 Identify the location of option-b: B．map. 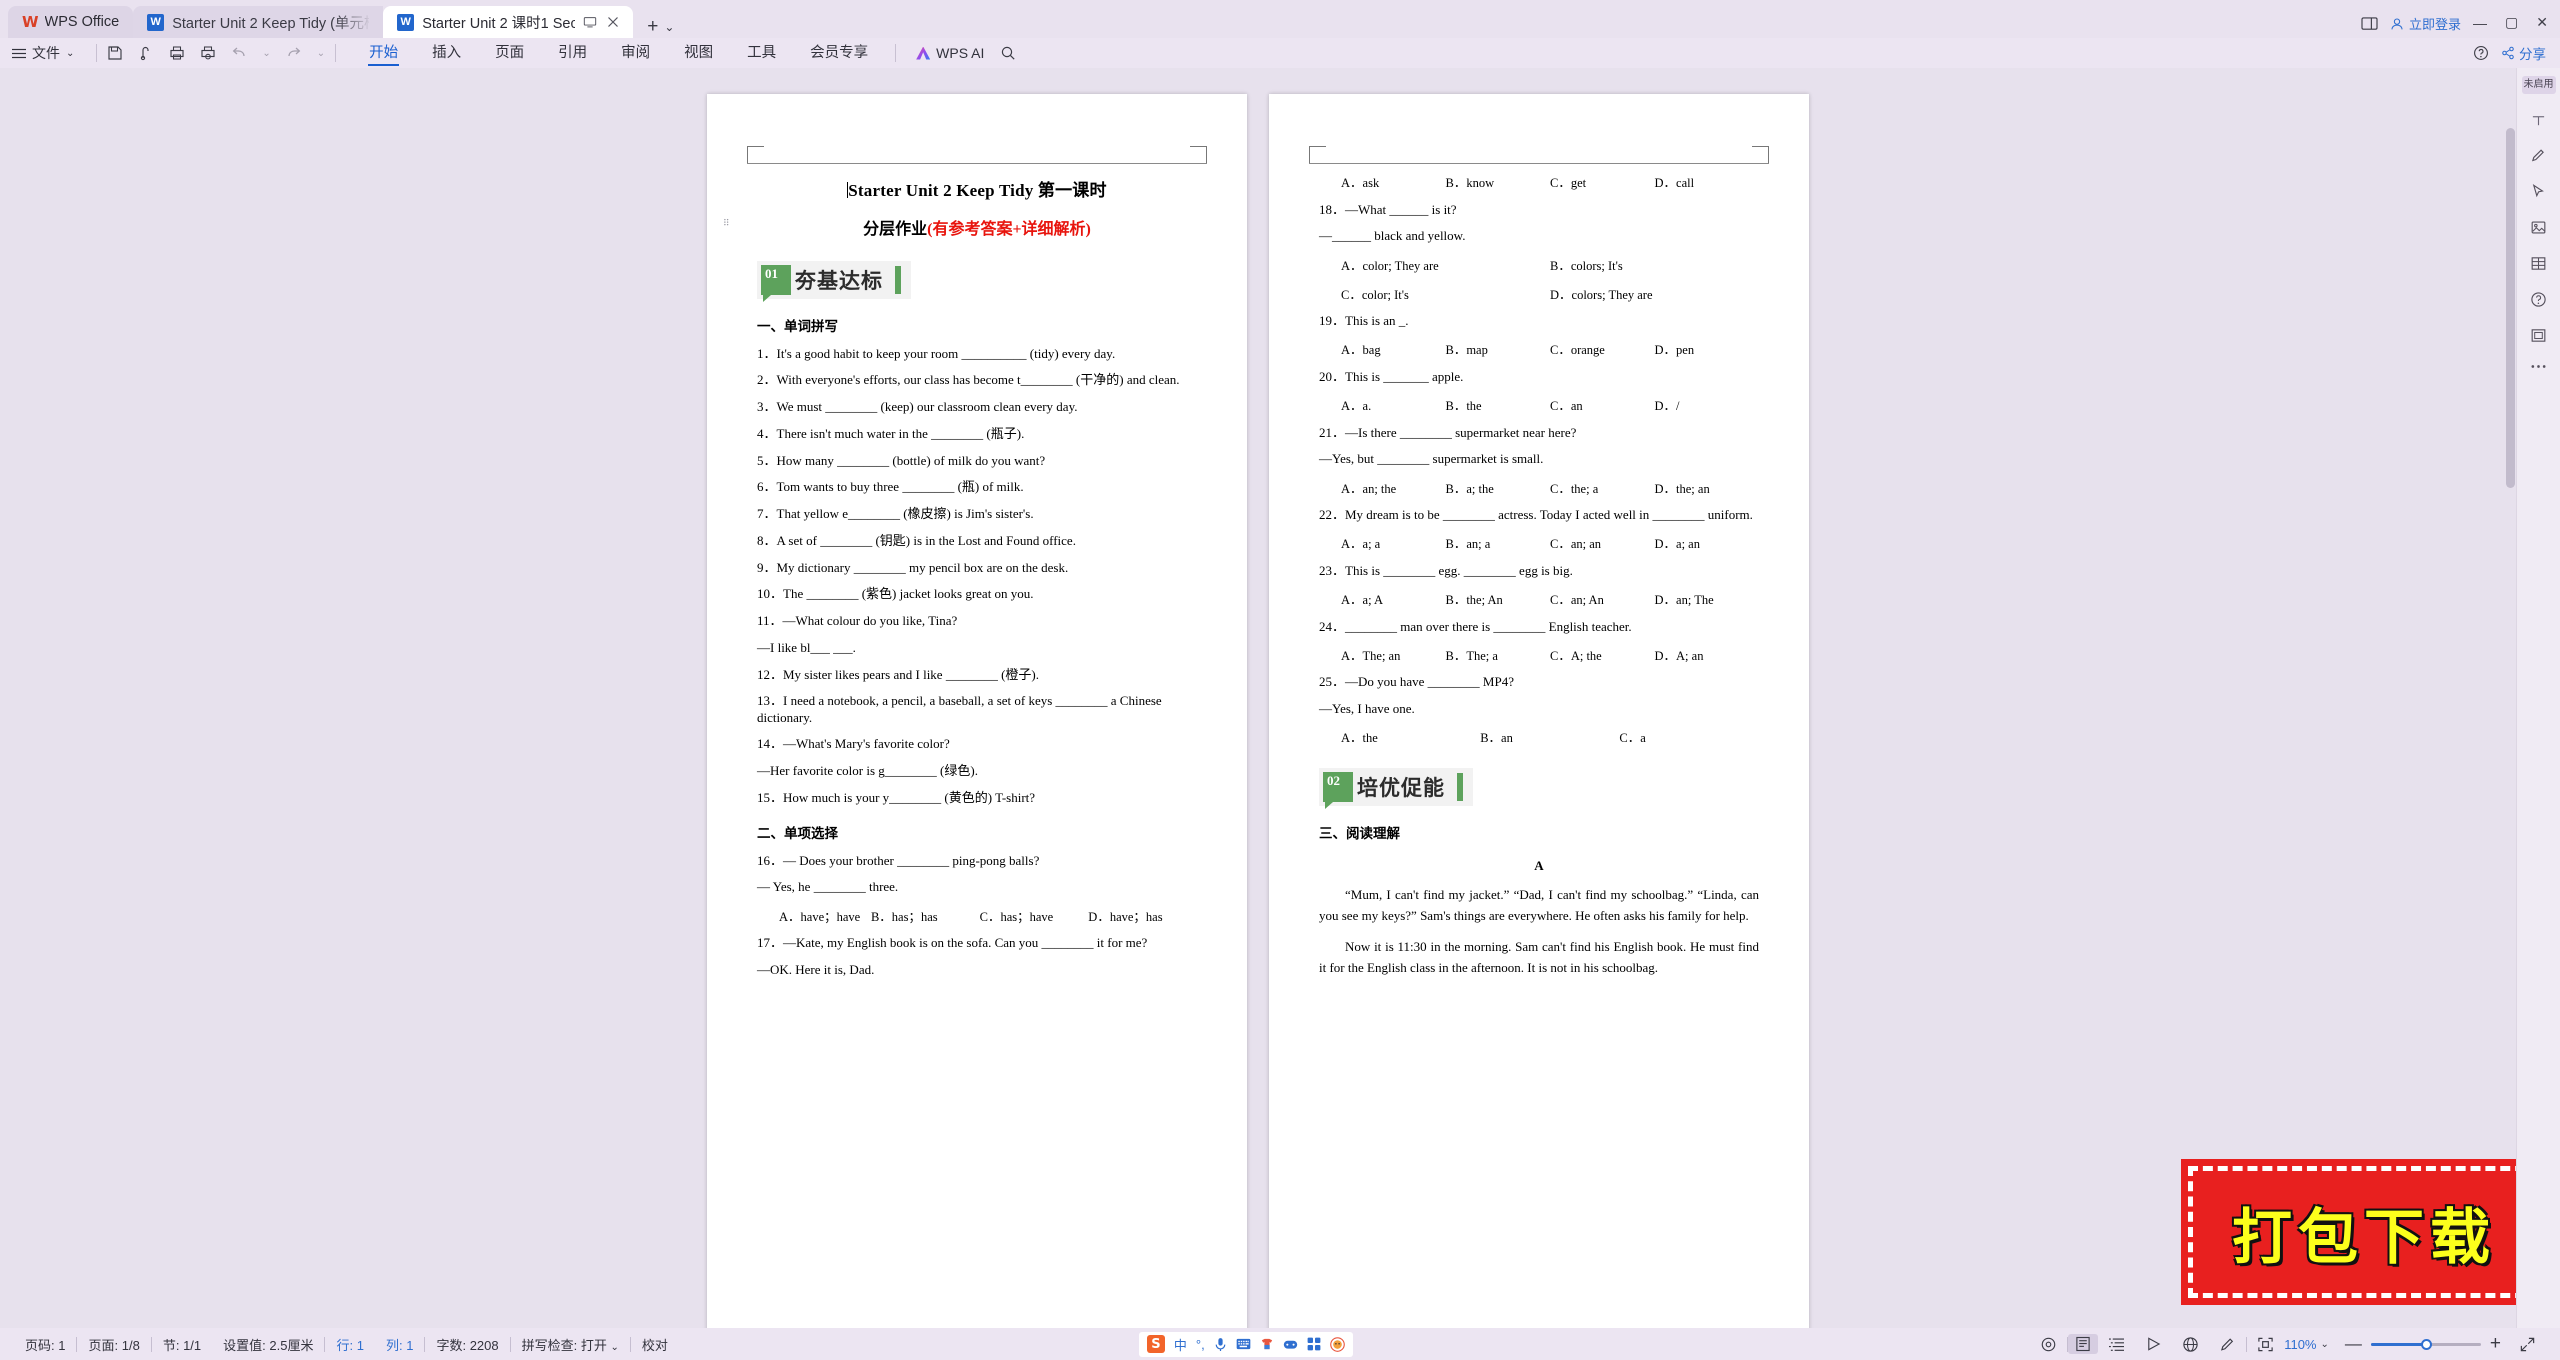
(1498, 348).